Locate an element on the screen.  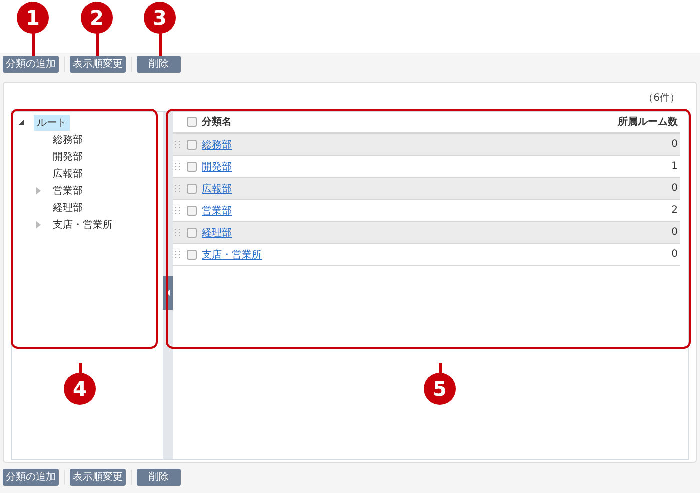
tree-item: ルート is located at coordinates (52, 122).